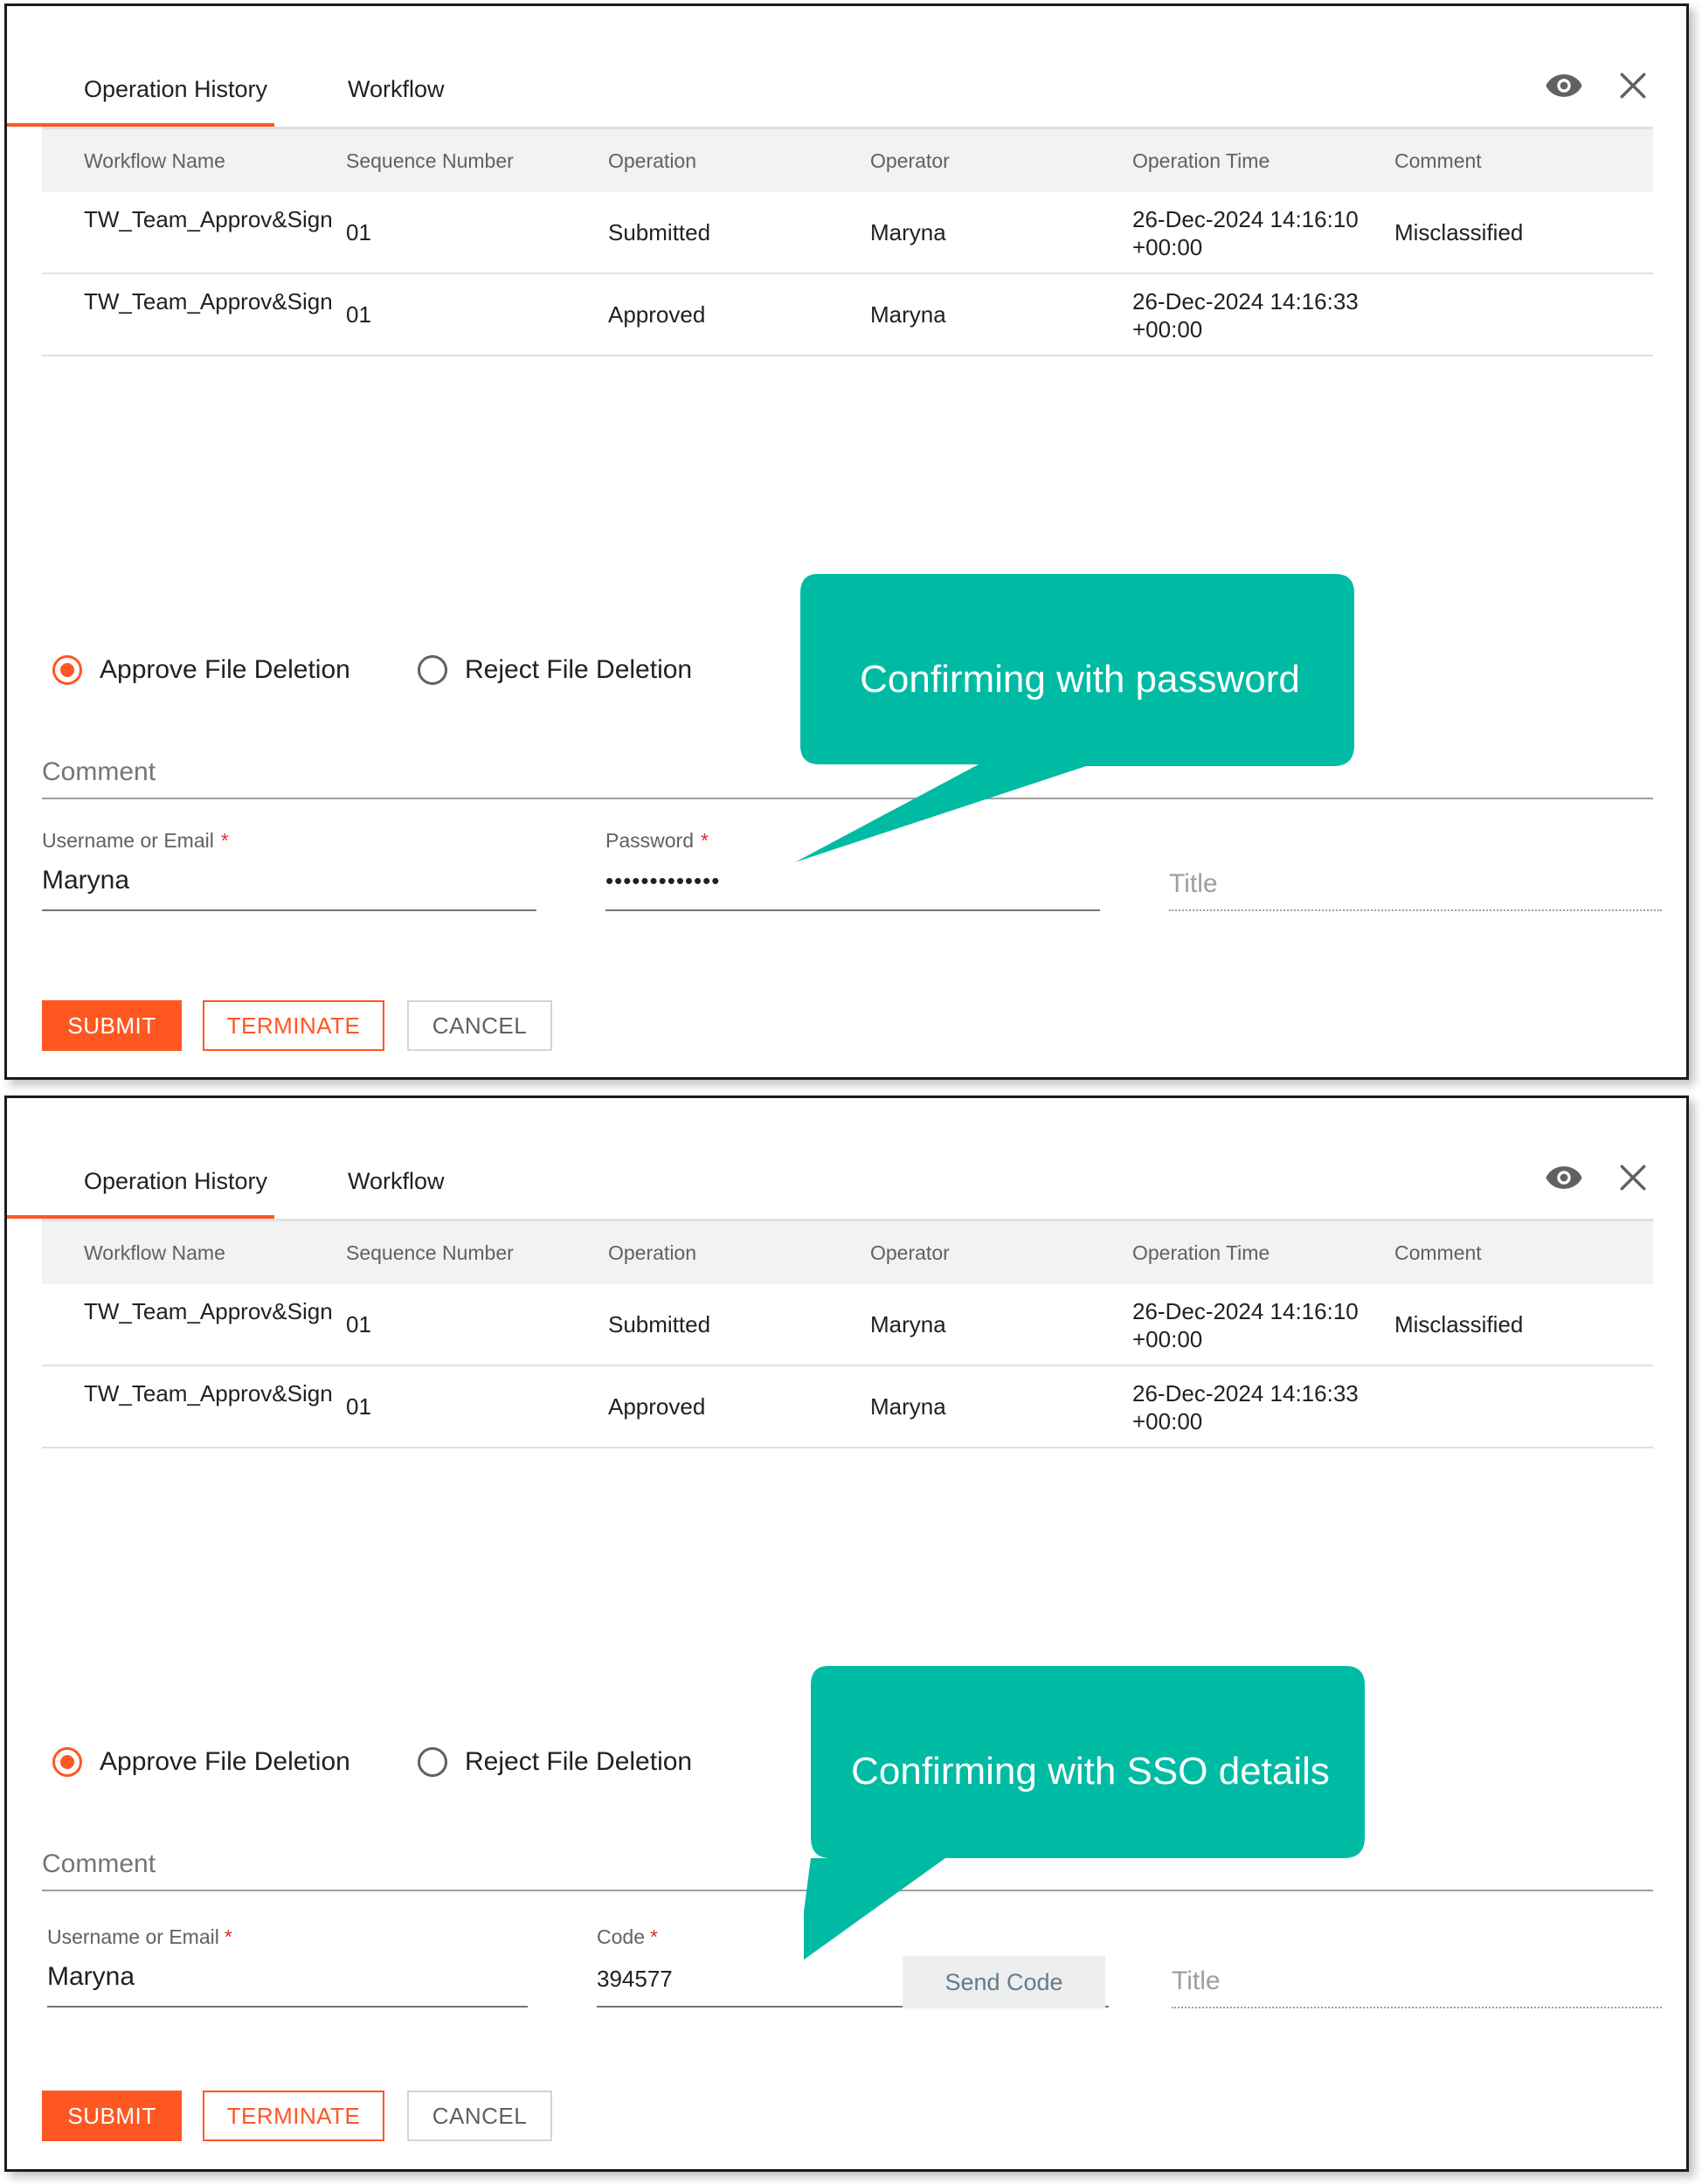 Image resolution: width=1702 pixels, height=2184 pixels. I want to click on callout-sso: Confirming with SSO details, so click(1092, 1814).